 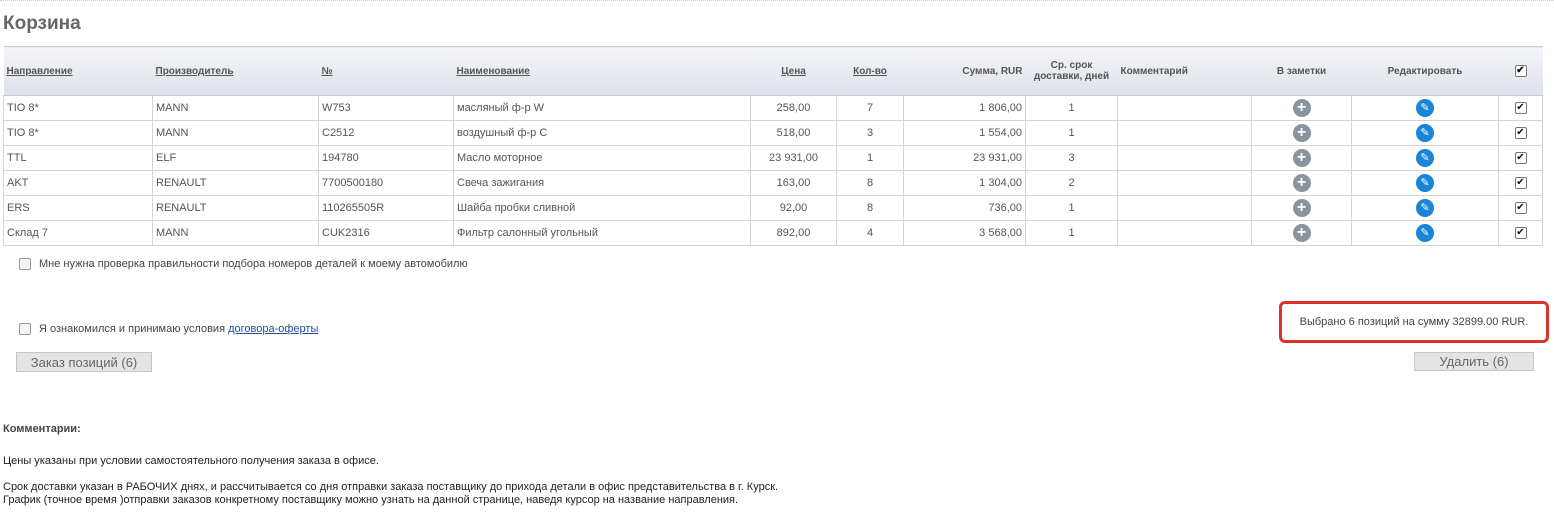 What do you see at coordinates (1520, 71) in the screenshot?
I see `select-all-checkbox: ✔` at bounding box center [1520, 71].